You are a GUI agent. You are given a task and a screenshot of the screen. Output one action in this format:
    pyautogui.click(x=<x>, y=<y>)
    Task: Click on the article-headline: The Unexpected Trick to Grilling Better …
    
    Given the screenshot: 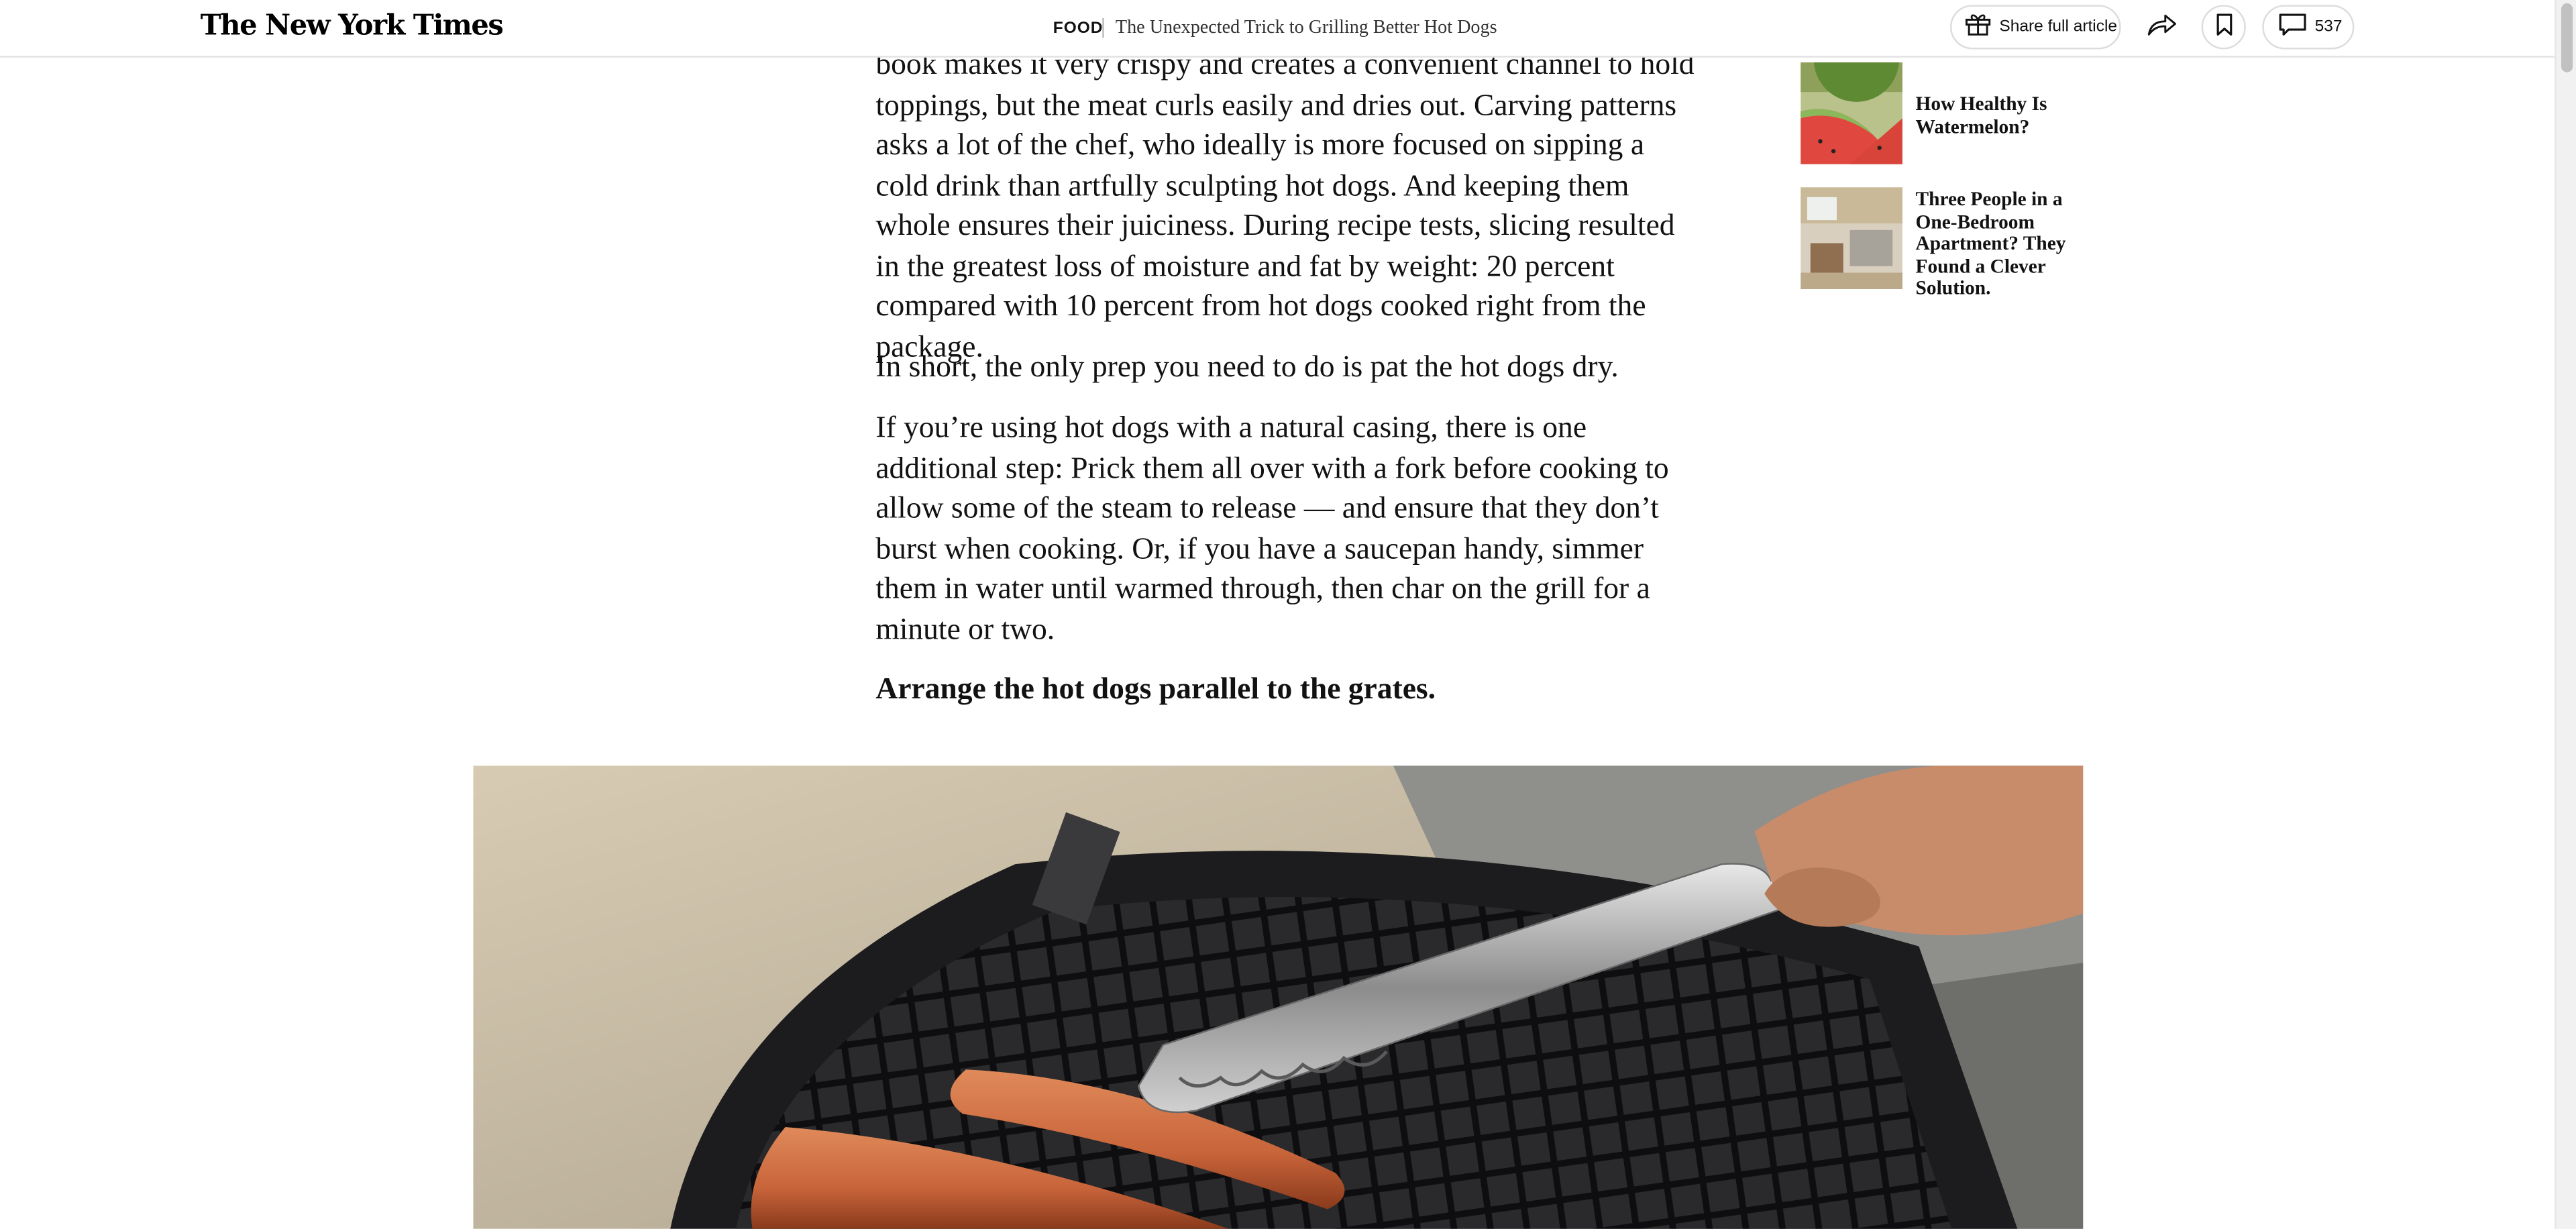 What is the action you would take?
    pyautogui.click(x=1306, y=28)
    